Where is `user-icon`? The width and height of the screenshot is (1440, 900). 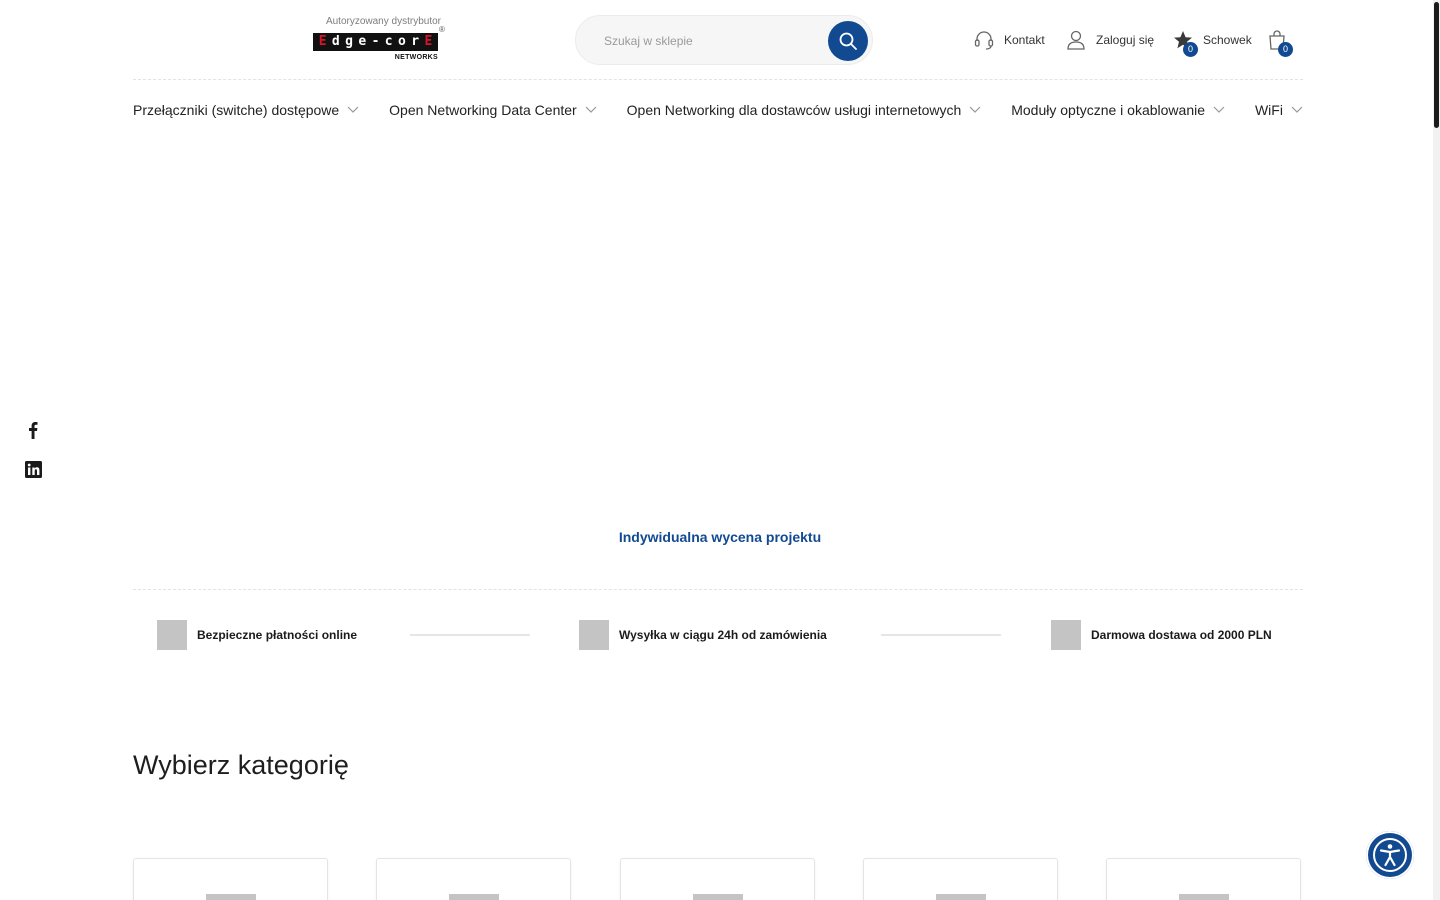
user-icon is located at coordinates (1076, 40).